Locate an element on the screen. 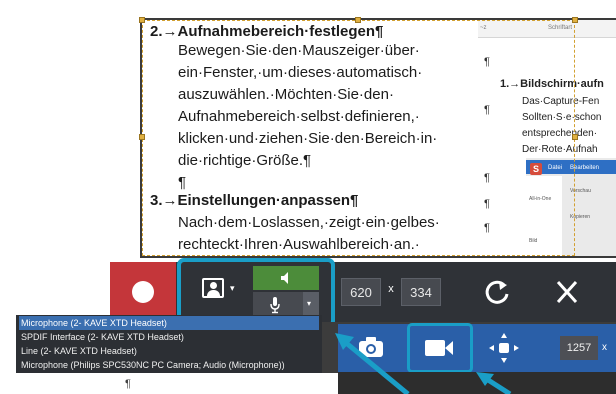 The width and height of the screenshot is (616, 394). reset-button is located at coordinates (498, 292).